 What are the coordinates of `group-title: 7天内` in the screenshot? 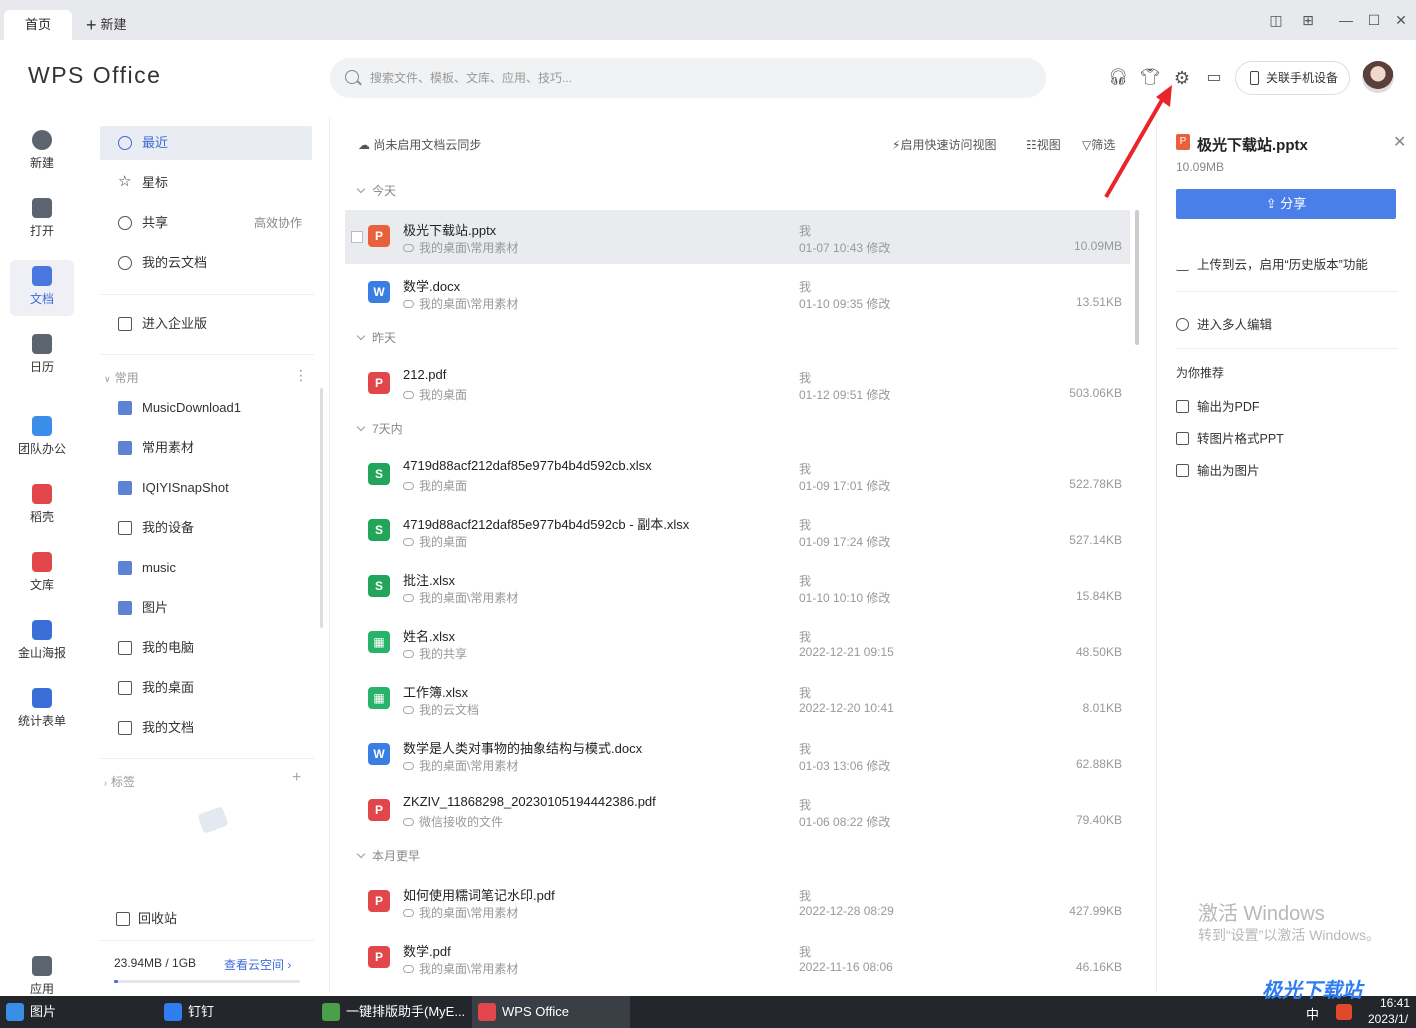 It's located at (387, 429).